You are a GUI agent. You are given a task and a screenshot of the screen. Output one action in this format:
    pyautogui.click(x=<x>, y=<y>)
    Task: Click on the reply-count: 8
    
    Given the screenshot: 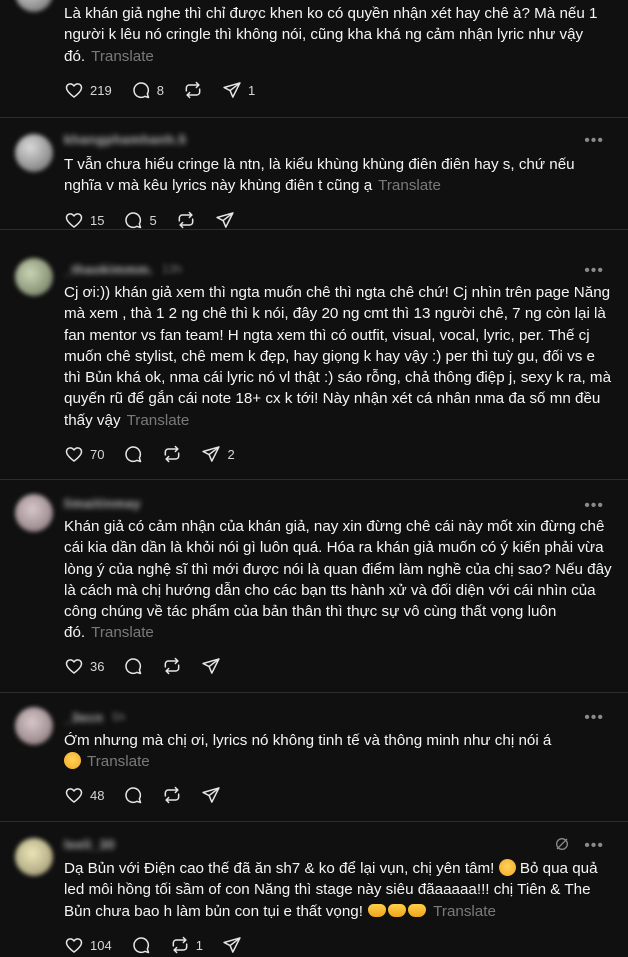 What is the action you would take?
    pyautogui.click(x=160, y=90)
    